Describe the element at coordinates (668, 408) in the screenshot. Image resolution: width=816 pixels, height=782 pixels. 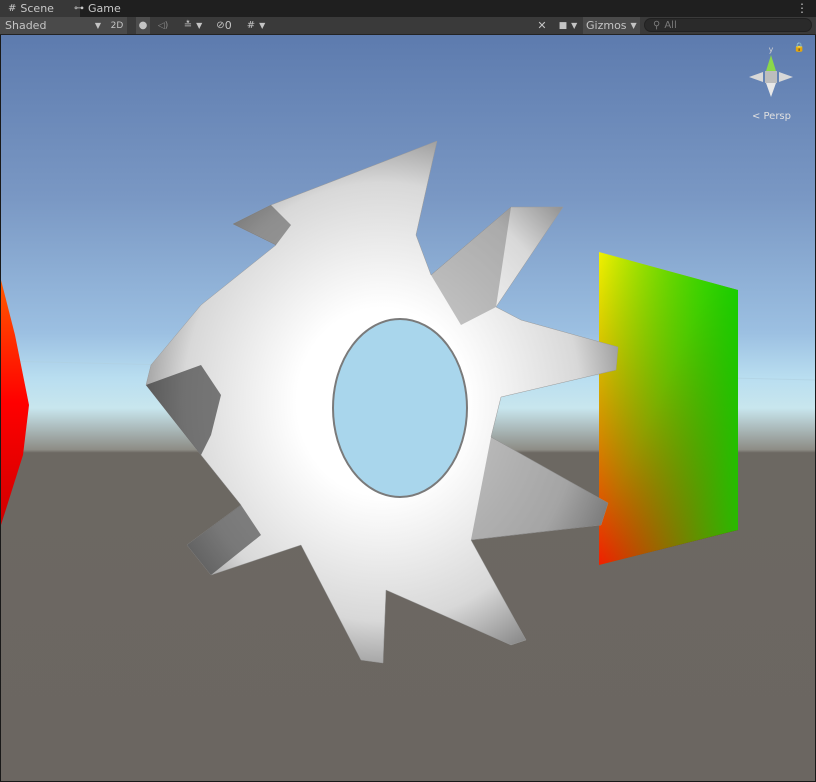
I see `gradient-quad` at that location.